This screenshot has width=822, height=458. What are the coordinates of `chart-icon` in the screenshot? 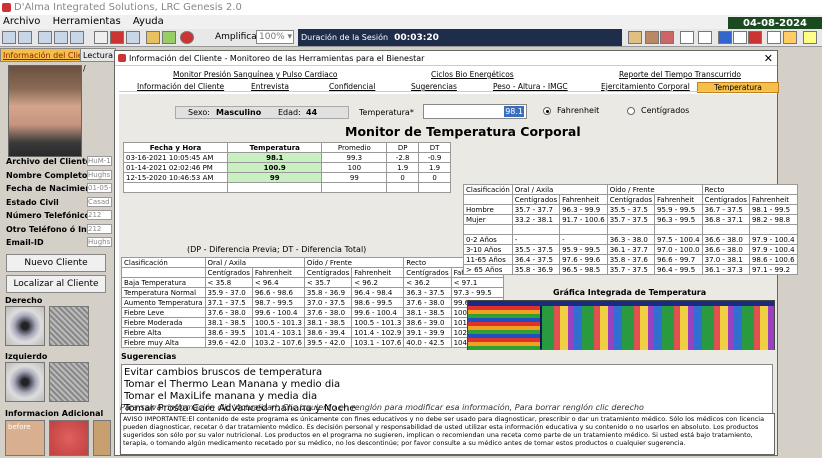 It's located at (667, 37).